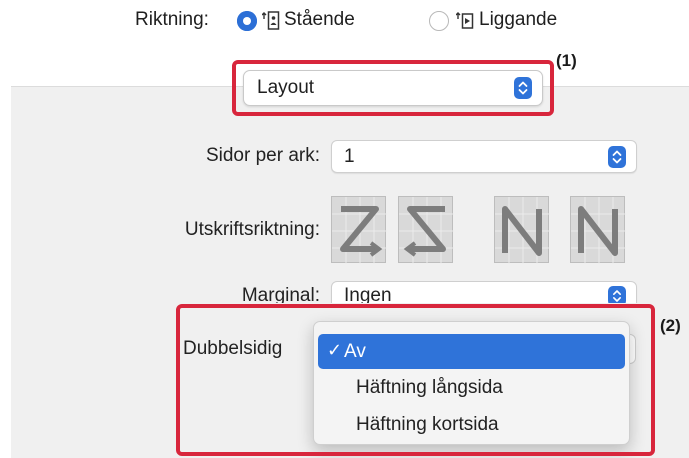 This screenshot has height=458, width=689. Describe the element at coordinates (262, 155) in the screenshot. I see `pages-per-sheet-label: Sidor per ark:` at that location.